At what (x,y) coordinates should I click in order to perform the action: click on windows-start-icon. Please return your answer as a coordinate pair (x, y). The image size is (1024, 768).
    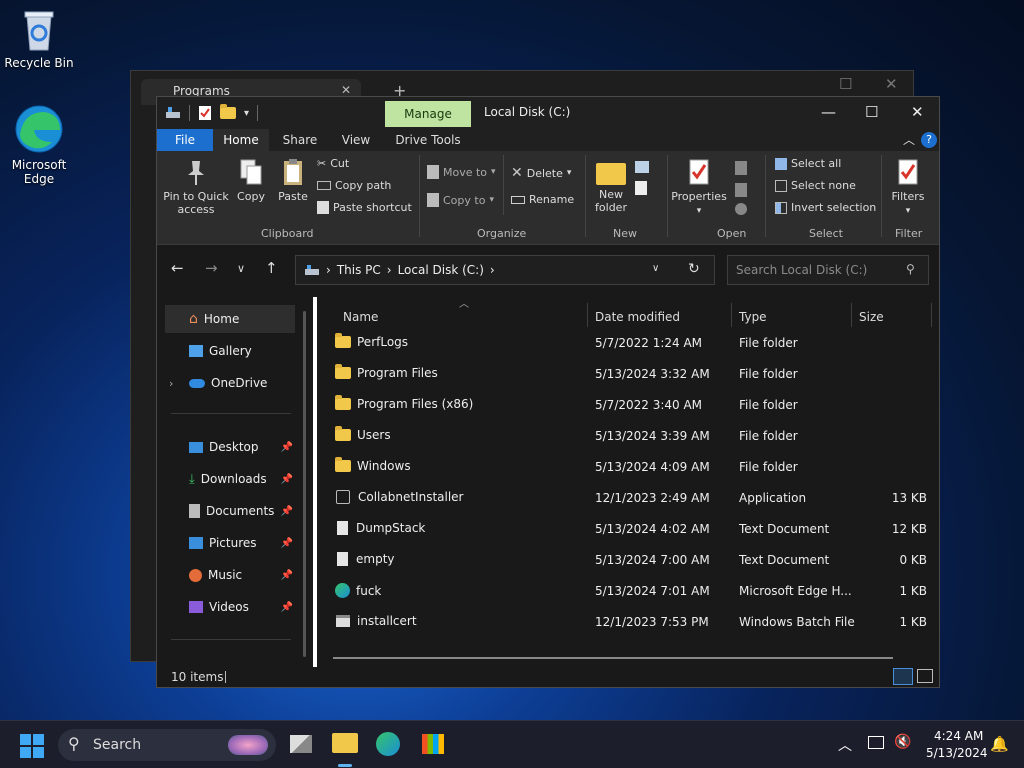
    Looking at the image, I should click on (32, 746).